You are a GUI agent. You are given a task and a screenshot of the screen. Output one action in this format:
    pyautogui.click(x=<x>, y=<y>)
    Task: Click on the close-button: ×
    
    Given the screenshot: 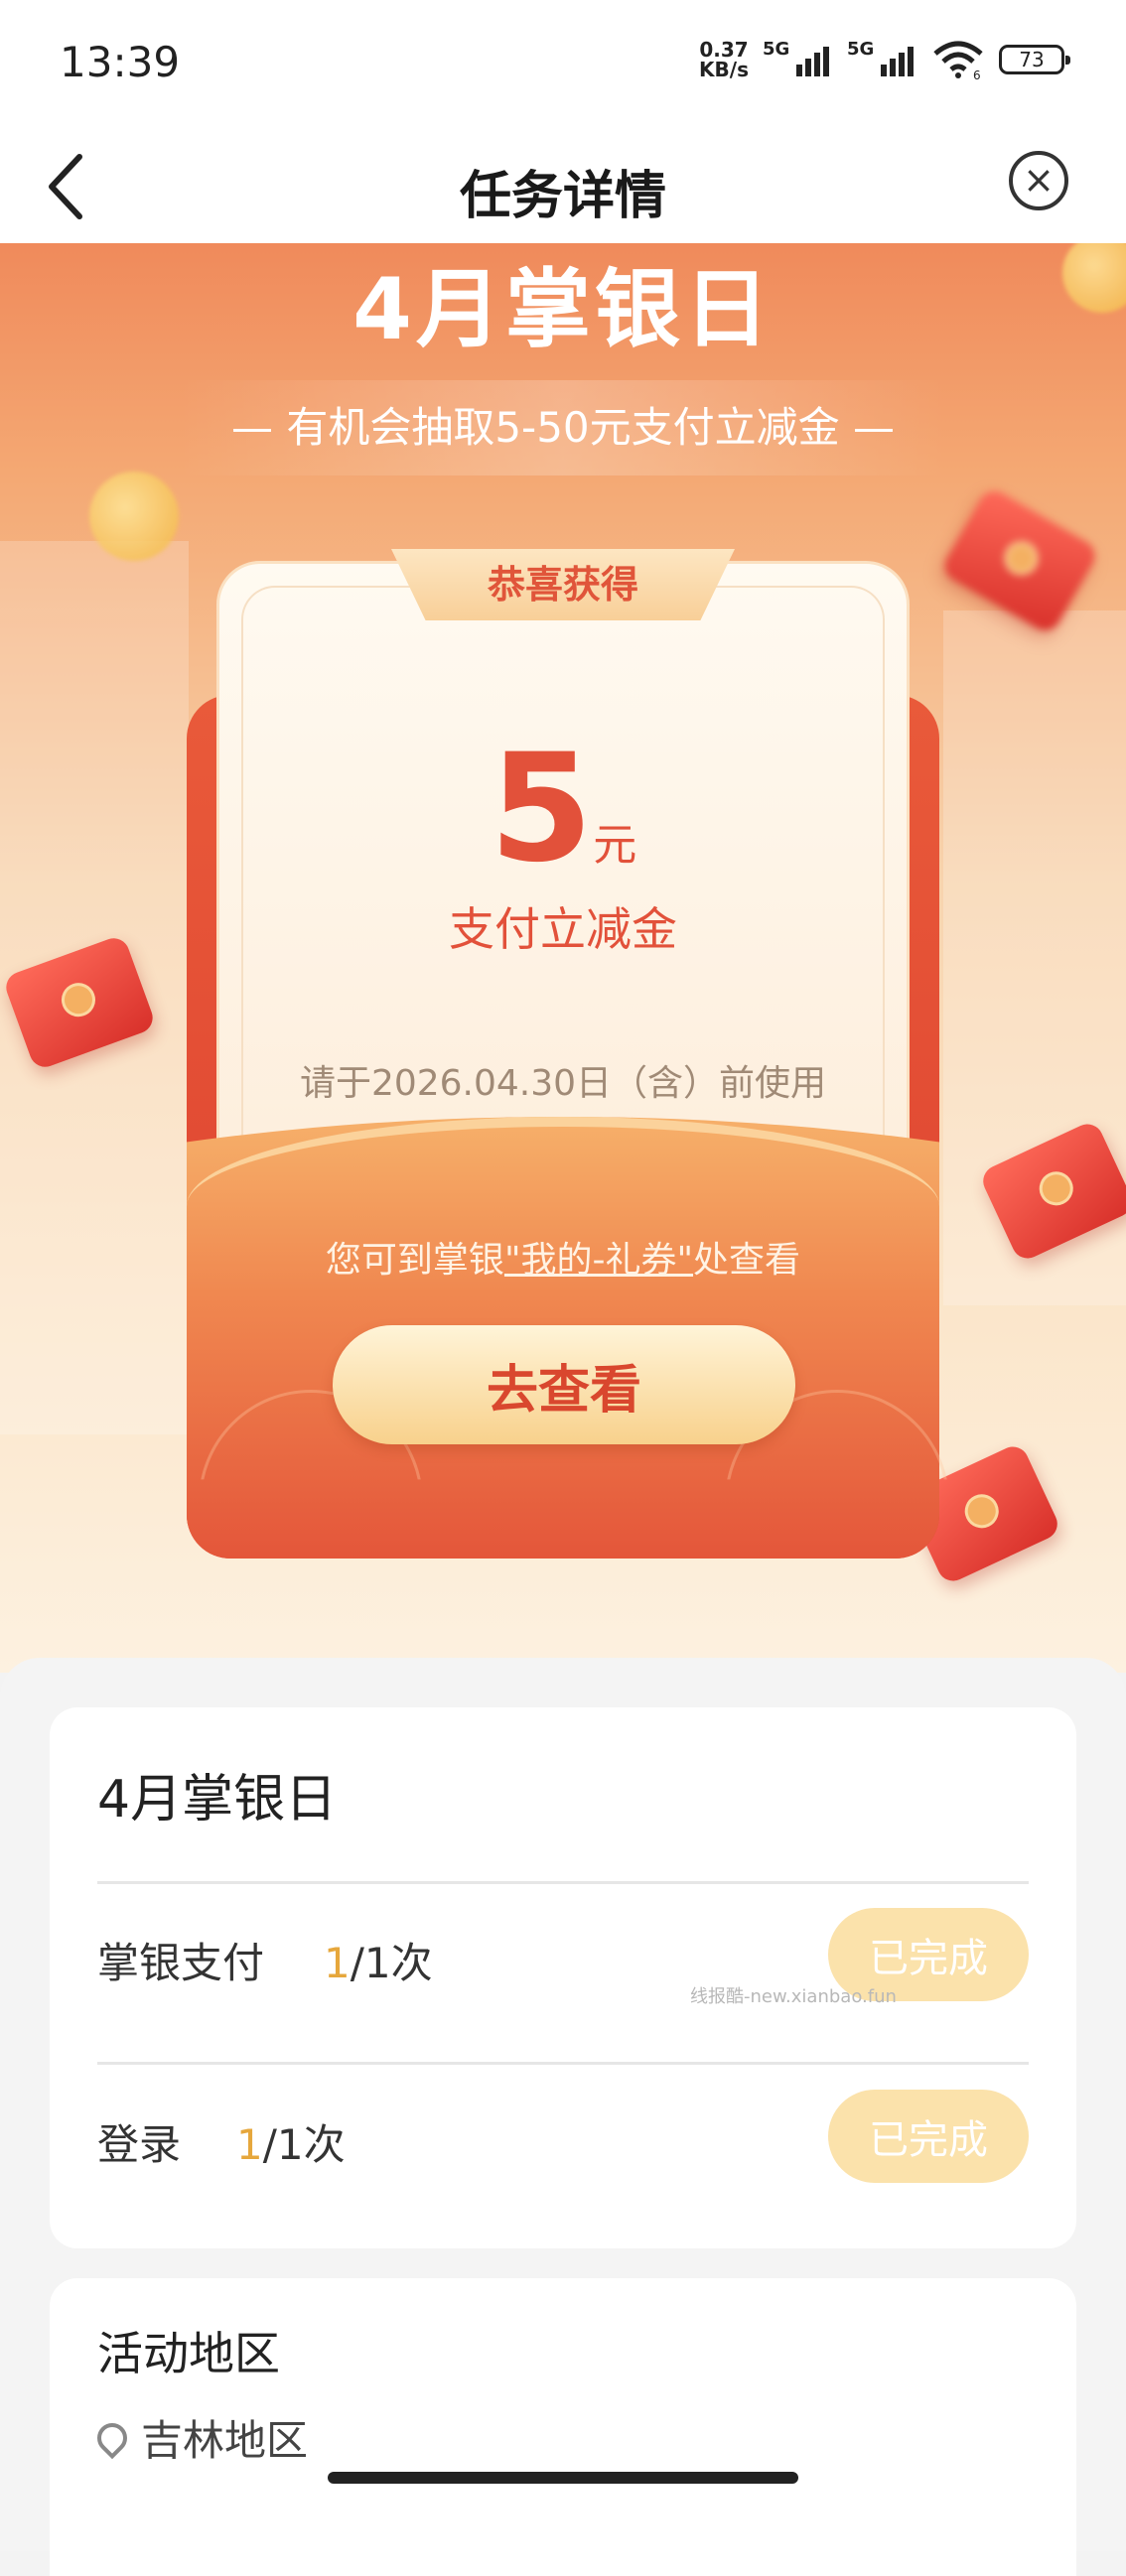 What is the action you would take?
    pyautogui.click(x=1039, y=180)
    